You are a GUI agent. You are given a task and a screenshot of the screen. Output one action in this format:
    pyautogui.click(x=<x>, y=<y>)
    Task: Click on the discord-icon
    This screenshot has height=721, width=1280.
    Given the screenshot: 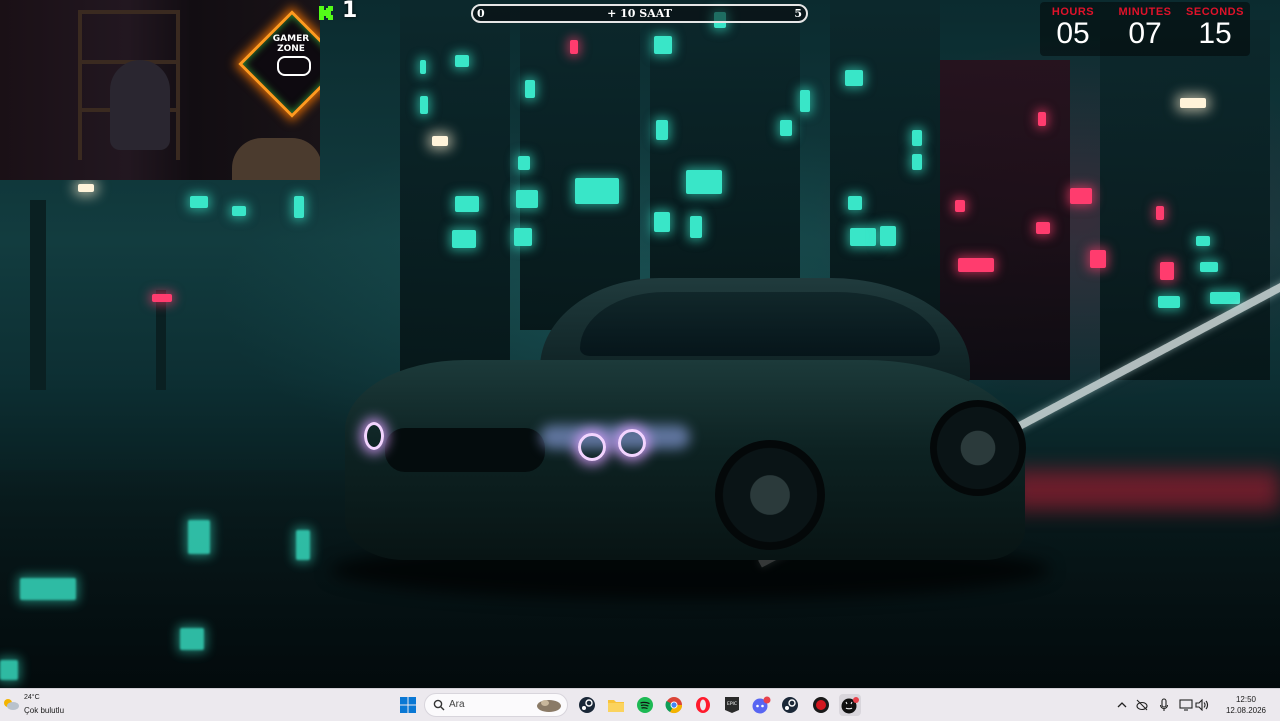 What is the action you would take?
    pyautogui.click(x=761, y=705)
    